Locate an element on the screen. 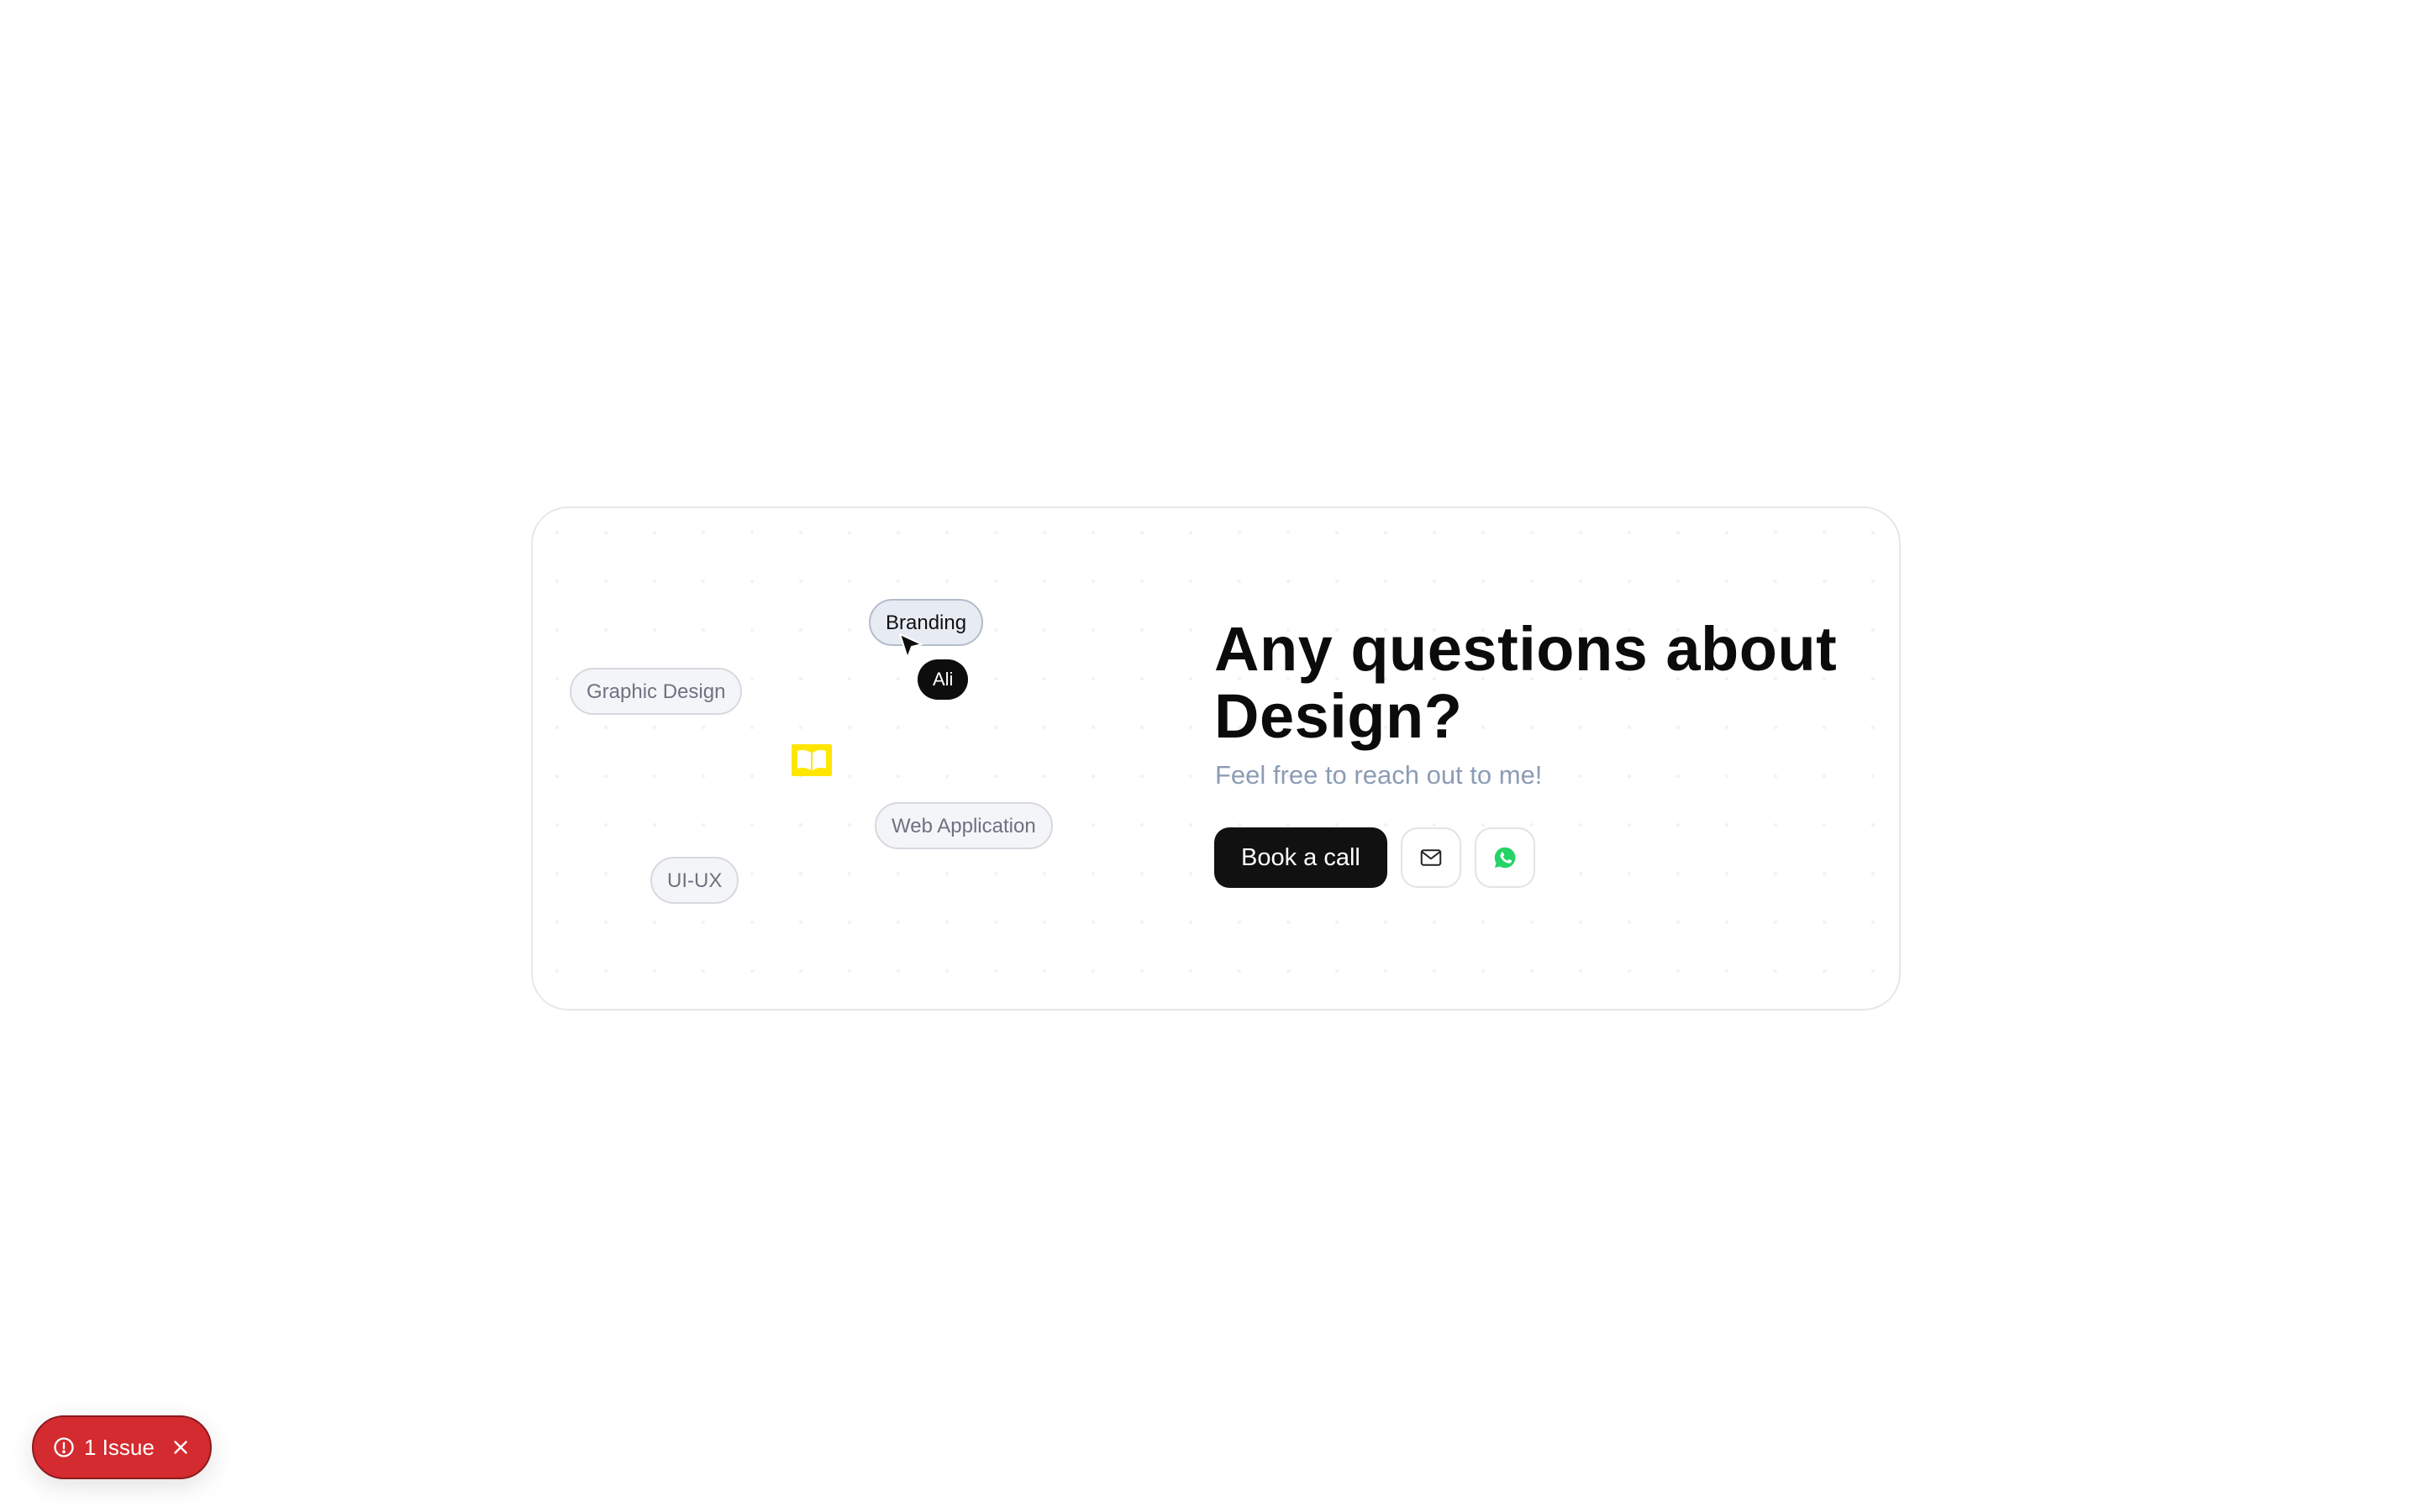  issue-badge-label: 1 Issue is located at coordinates (120, 1447).